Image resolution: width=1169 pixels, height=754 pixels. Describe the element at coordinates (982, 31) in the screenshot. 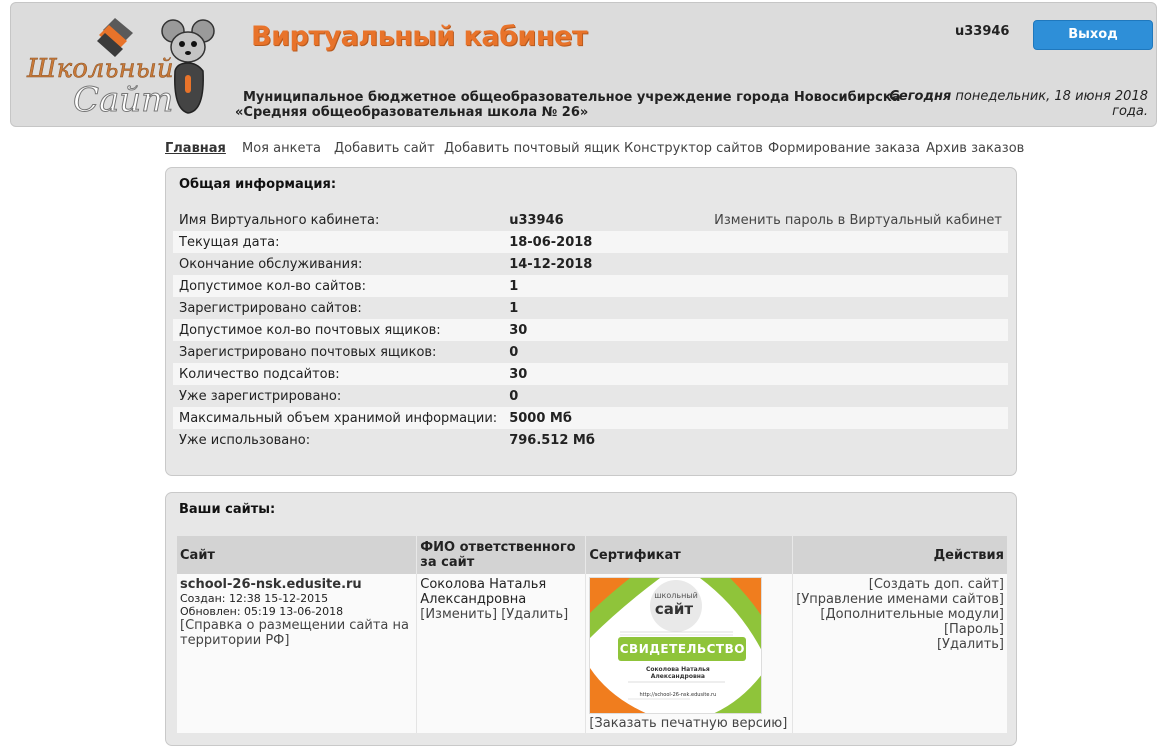

I see `user-login: u33946` at that location.